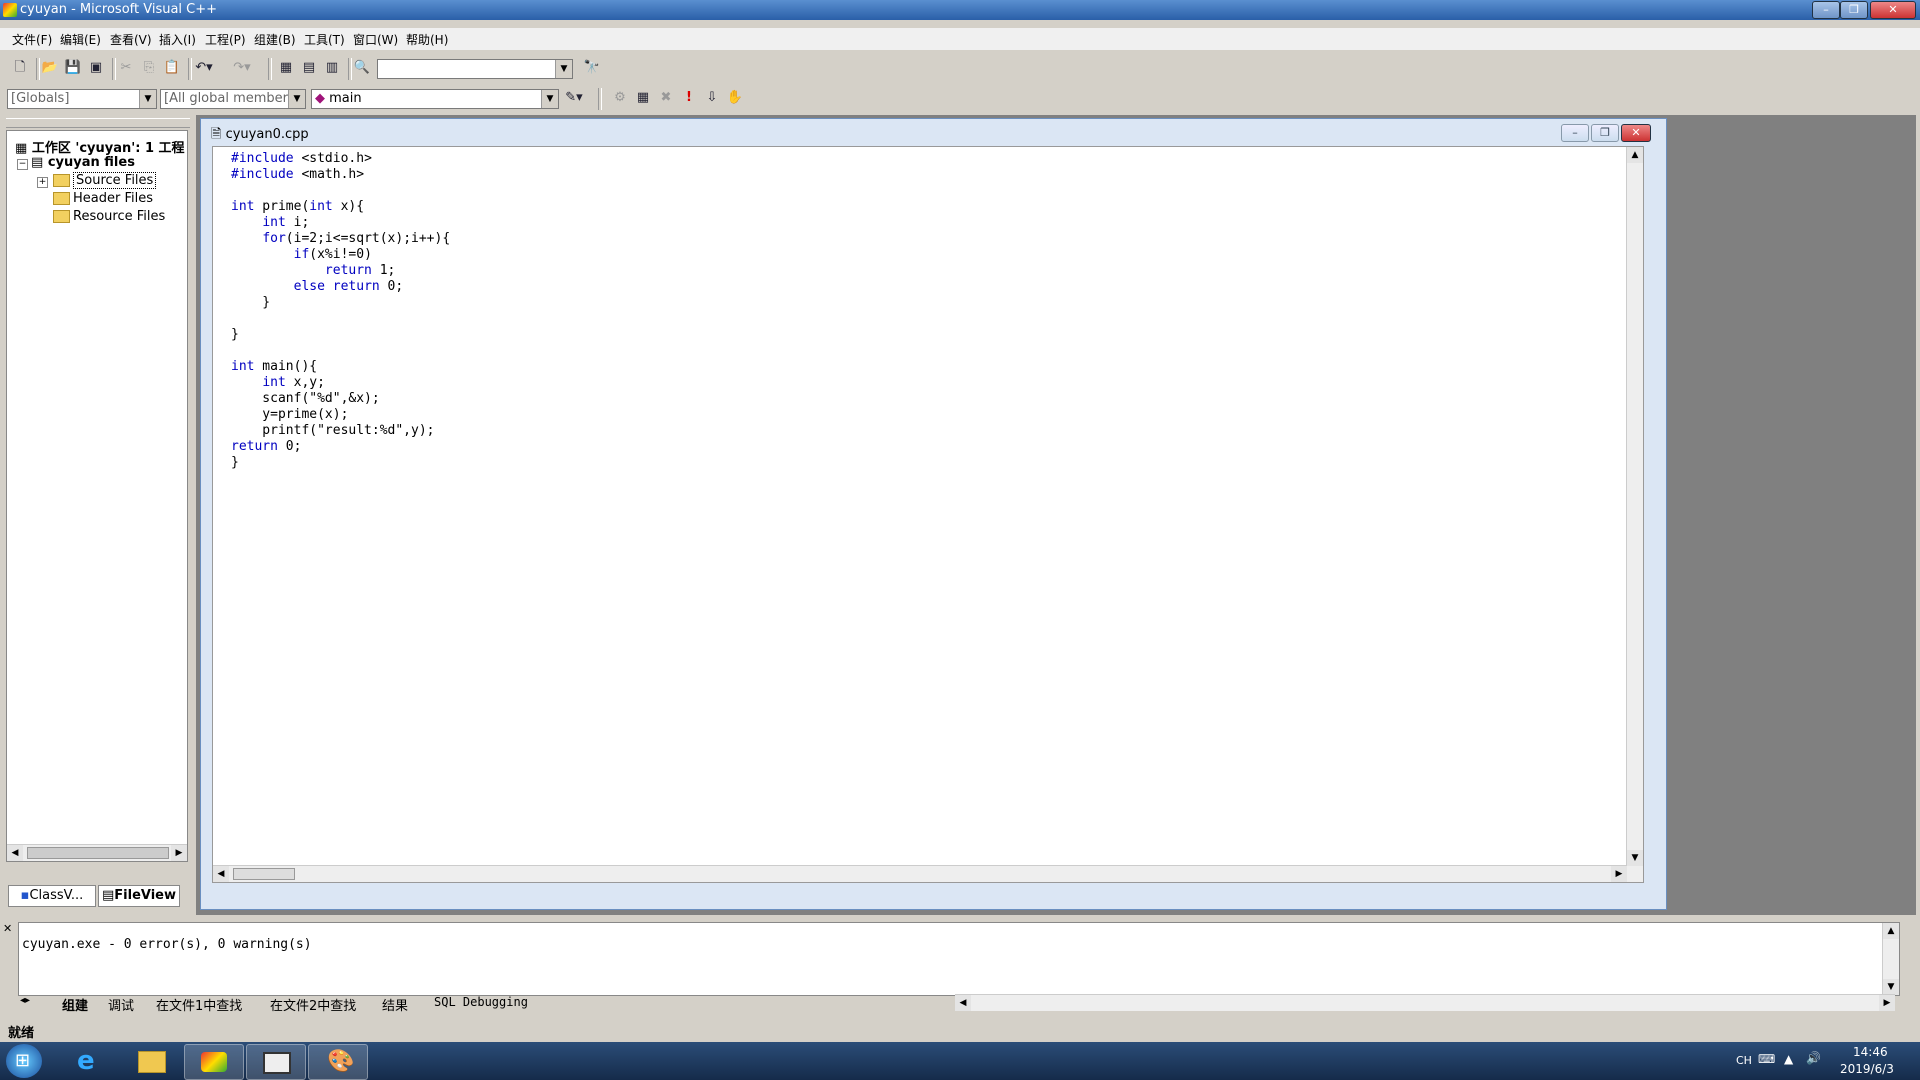 The height and width of the screenshot is (1080, 1920). What do you see at coordinates (75, 1004) in the screenshot?
I see `tab-build: 组建` at bounding box center [75, 1004].